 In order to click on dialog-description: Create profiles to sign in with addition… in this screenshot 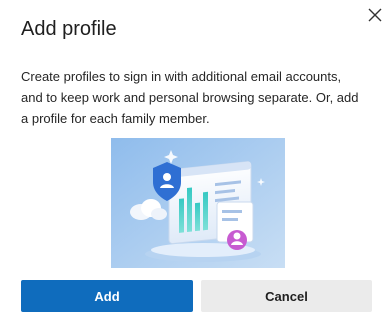, I will do `click(190, 97)`.